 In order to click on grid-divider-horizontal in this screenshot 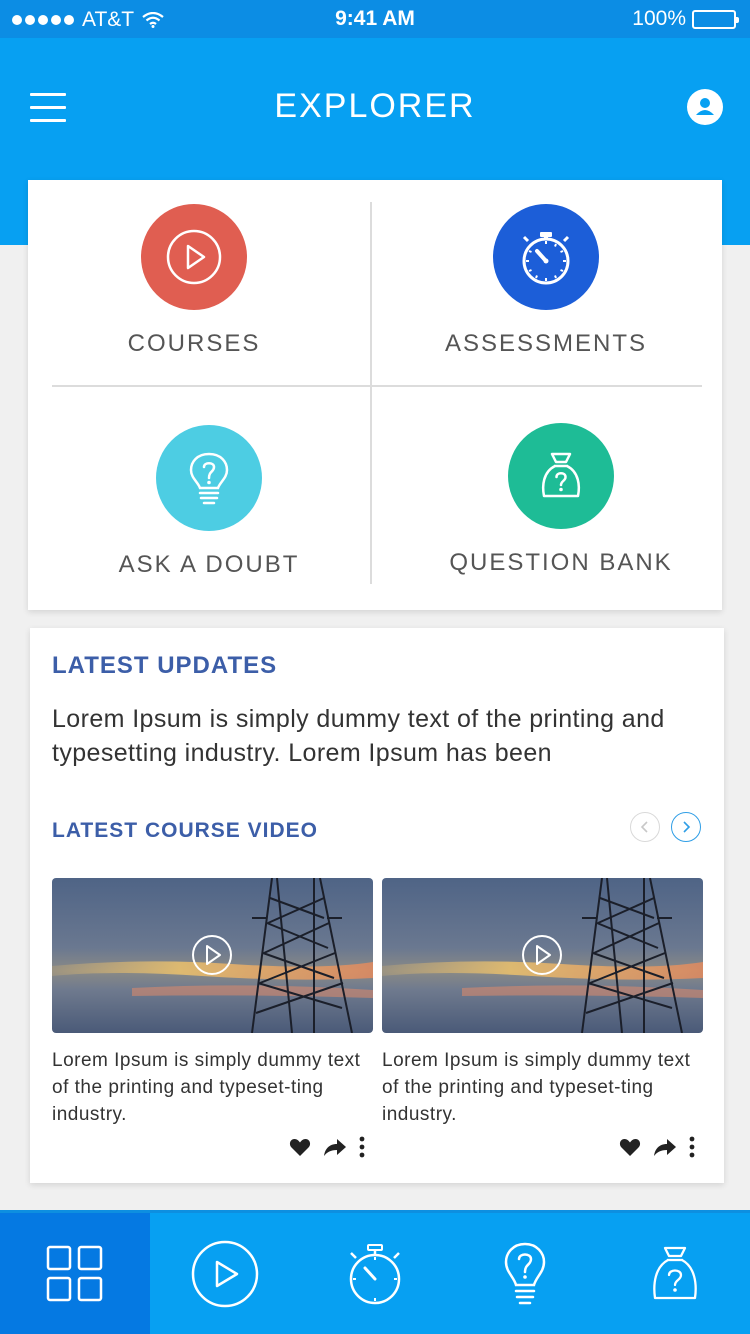, I will do `click(377, 386)`.